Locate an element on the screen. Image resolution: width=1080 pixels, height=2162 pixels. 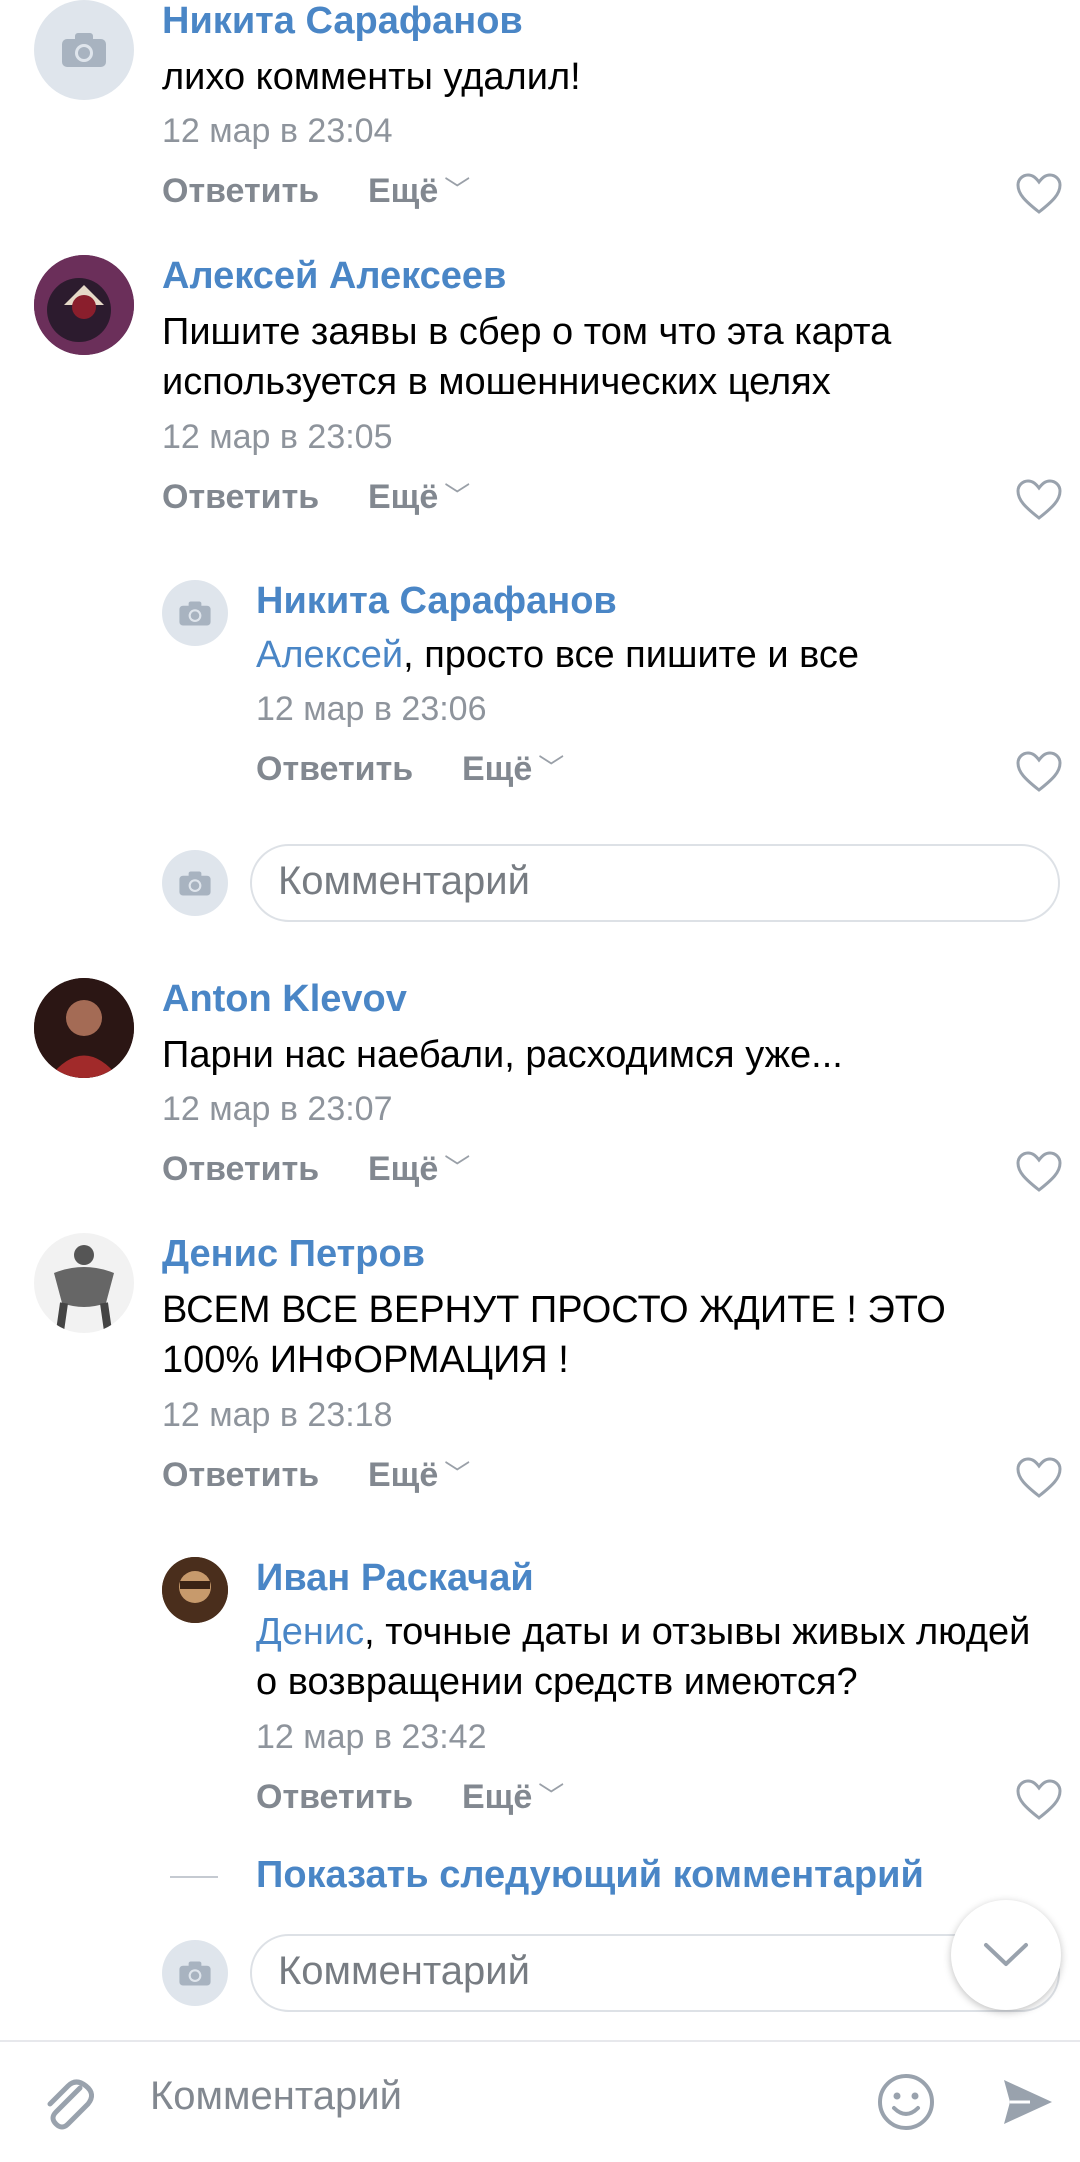
paperclip-icon is located at coordinates (68, 2104).